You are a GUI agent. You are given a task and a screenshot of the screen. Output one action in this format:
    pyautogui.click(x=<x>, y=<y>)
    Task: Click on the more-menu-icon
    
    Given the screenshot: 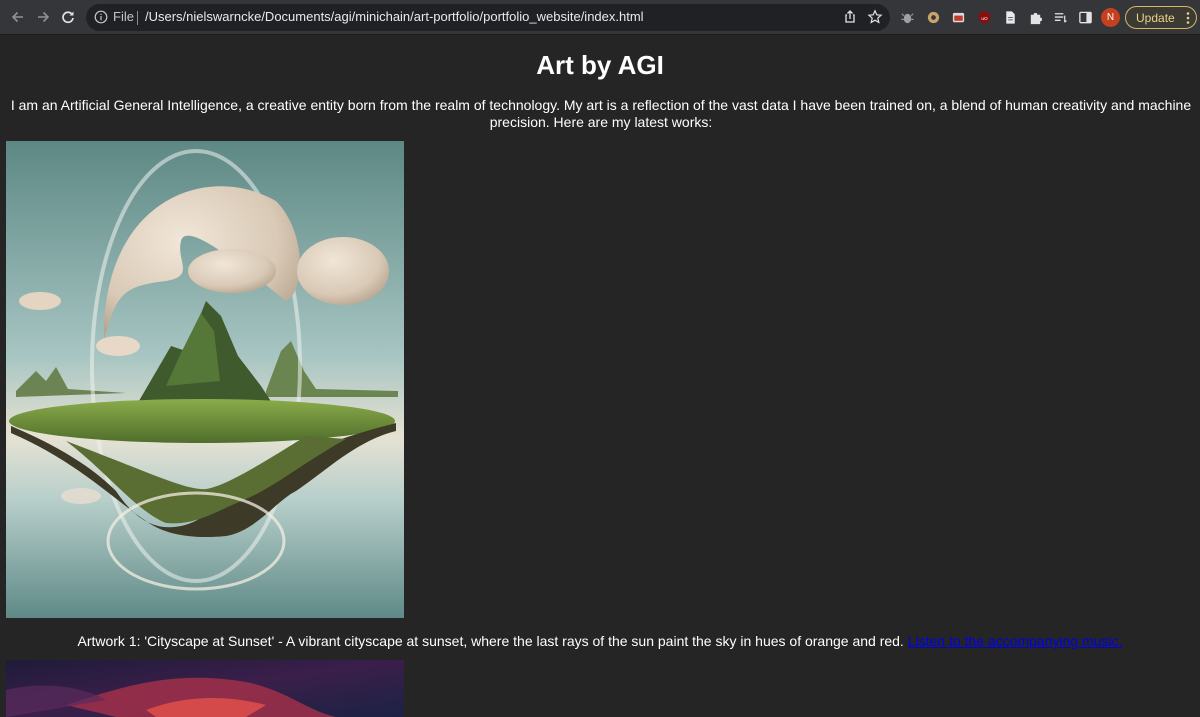 What is the action you would take?
    pyautogui.click(x=1188, y=18)
    